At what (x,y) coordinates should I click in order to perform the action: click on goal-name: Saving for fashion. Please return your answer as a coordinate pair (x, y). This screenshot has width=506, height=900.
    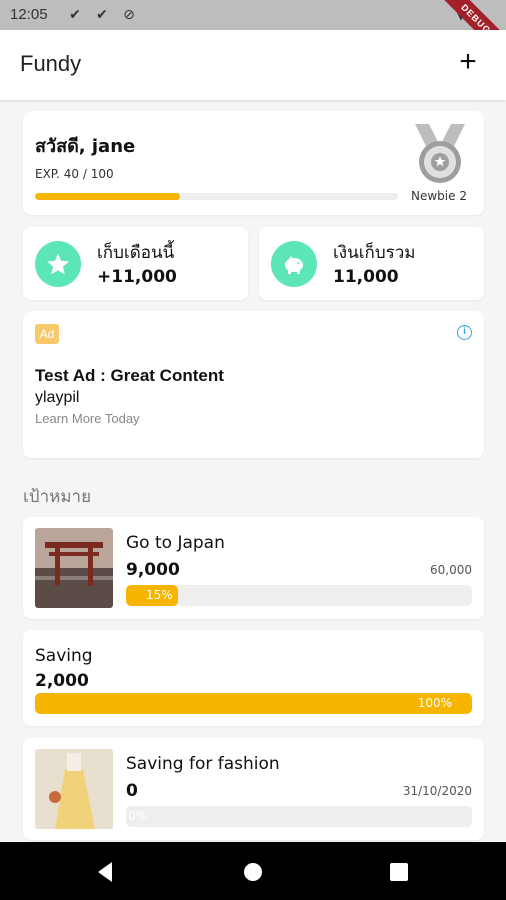
    Looking at the image, I should click on (203, 764).